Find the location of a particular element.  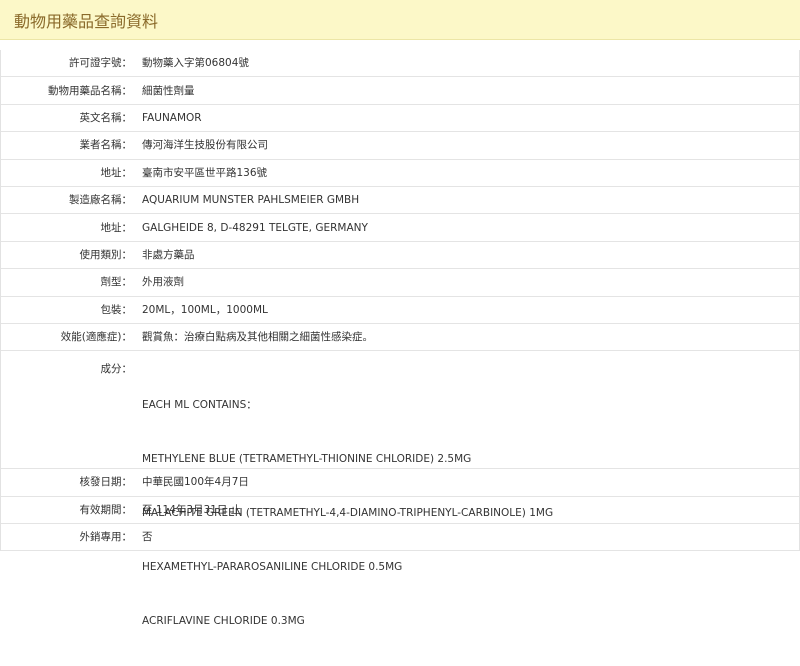

row-permit-no: 許可證字號： 動物藥入字第06804號 is located at coordinates (400, 64).